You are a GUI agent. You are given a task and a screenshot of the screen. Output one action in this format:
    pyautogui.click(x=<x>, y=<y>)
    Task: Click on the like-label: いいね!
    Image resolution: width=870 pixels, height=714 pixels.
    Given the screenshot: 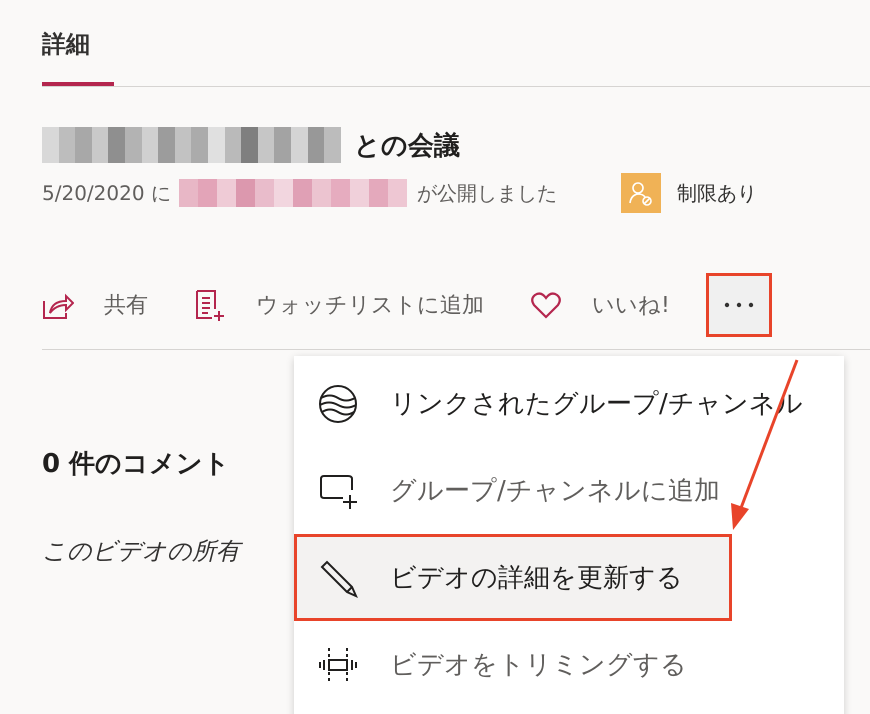 What is the action you would take?
    pyautogui.click(x=631, y=305)
    